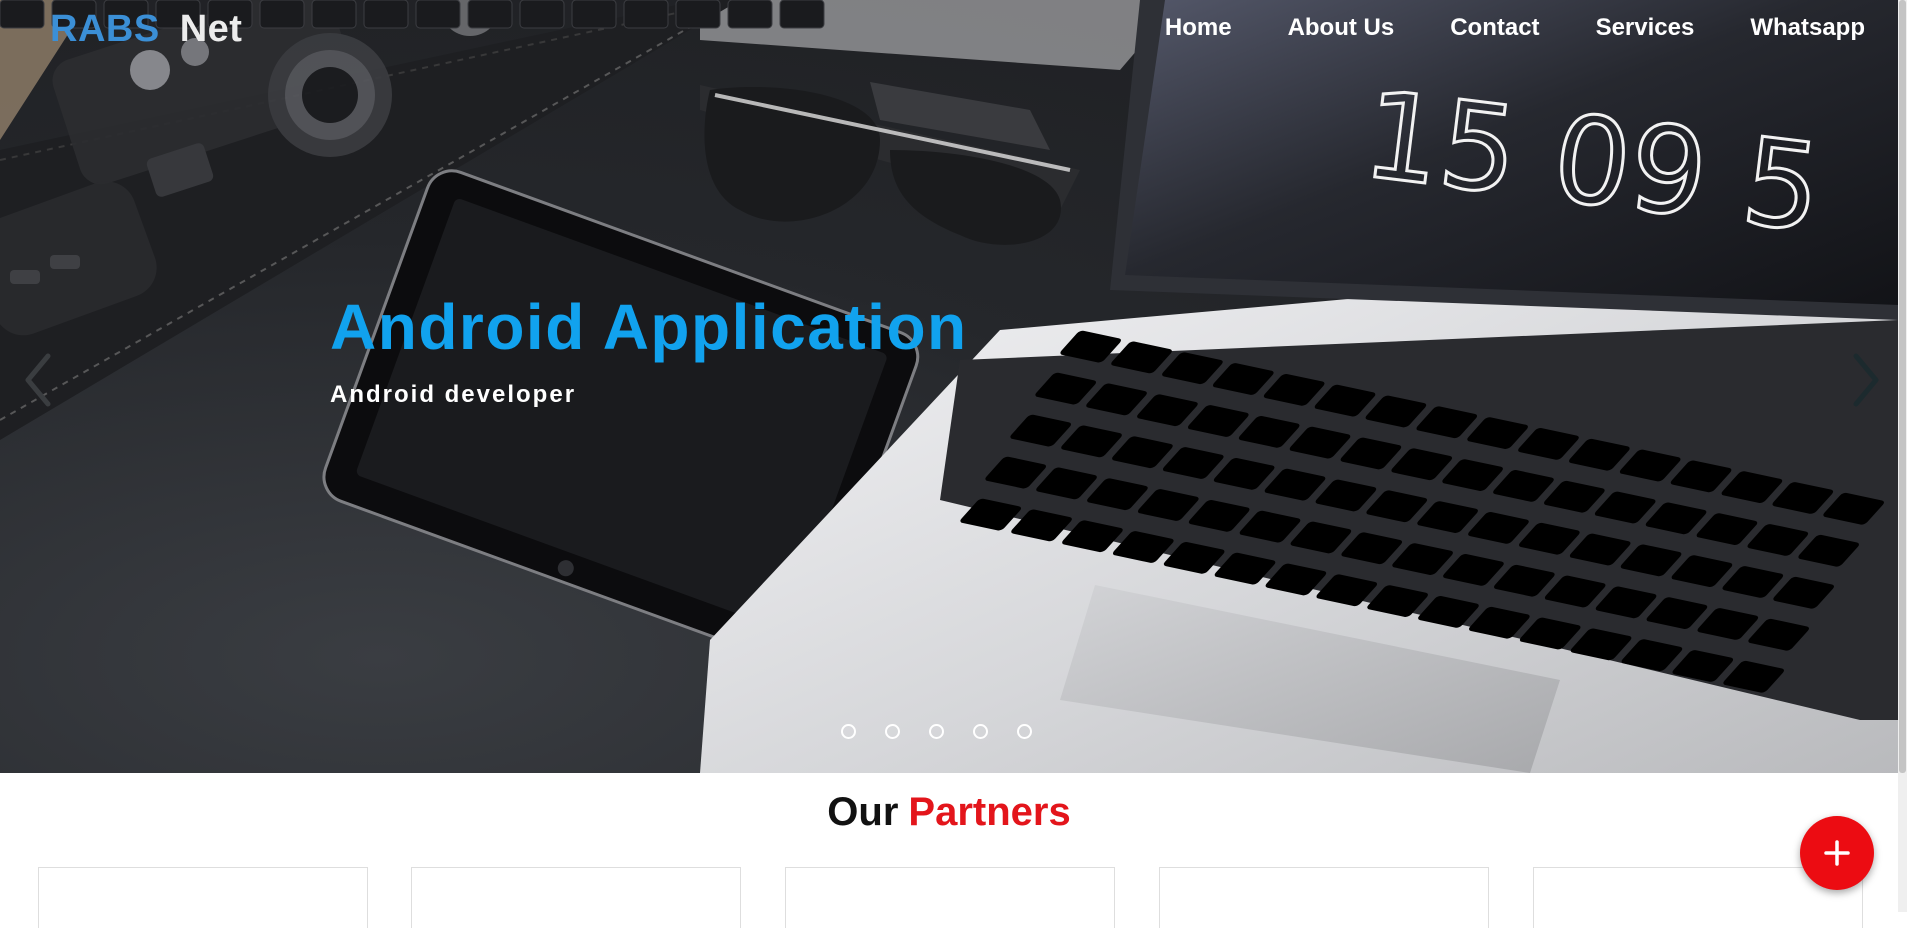 This screenshot has width=1907, height=928. I want to click on brand-logo: RABS Net, so click(146, 29).